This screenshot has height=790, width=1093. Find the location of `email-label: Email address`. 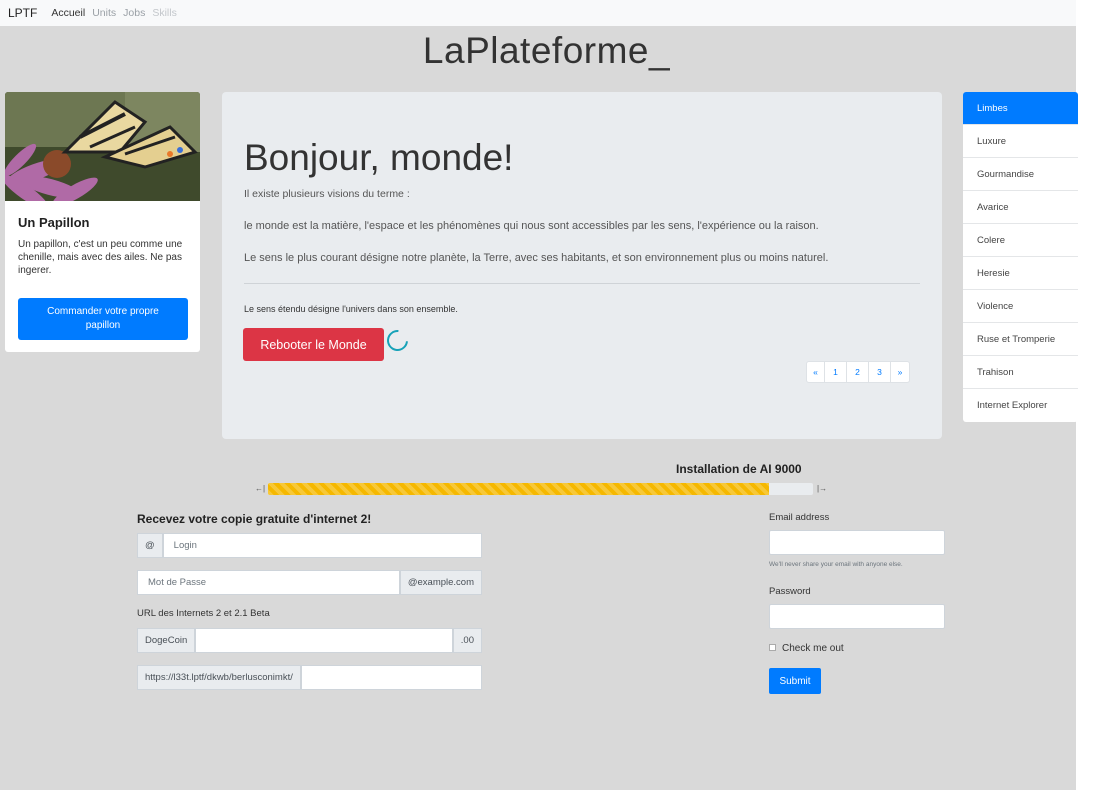

email-label: Email address is located at coordinates (799, 517).